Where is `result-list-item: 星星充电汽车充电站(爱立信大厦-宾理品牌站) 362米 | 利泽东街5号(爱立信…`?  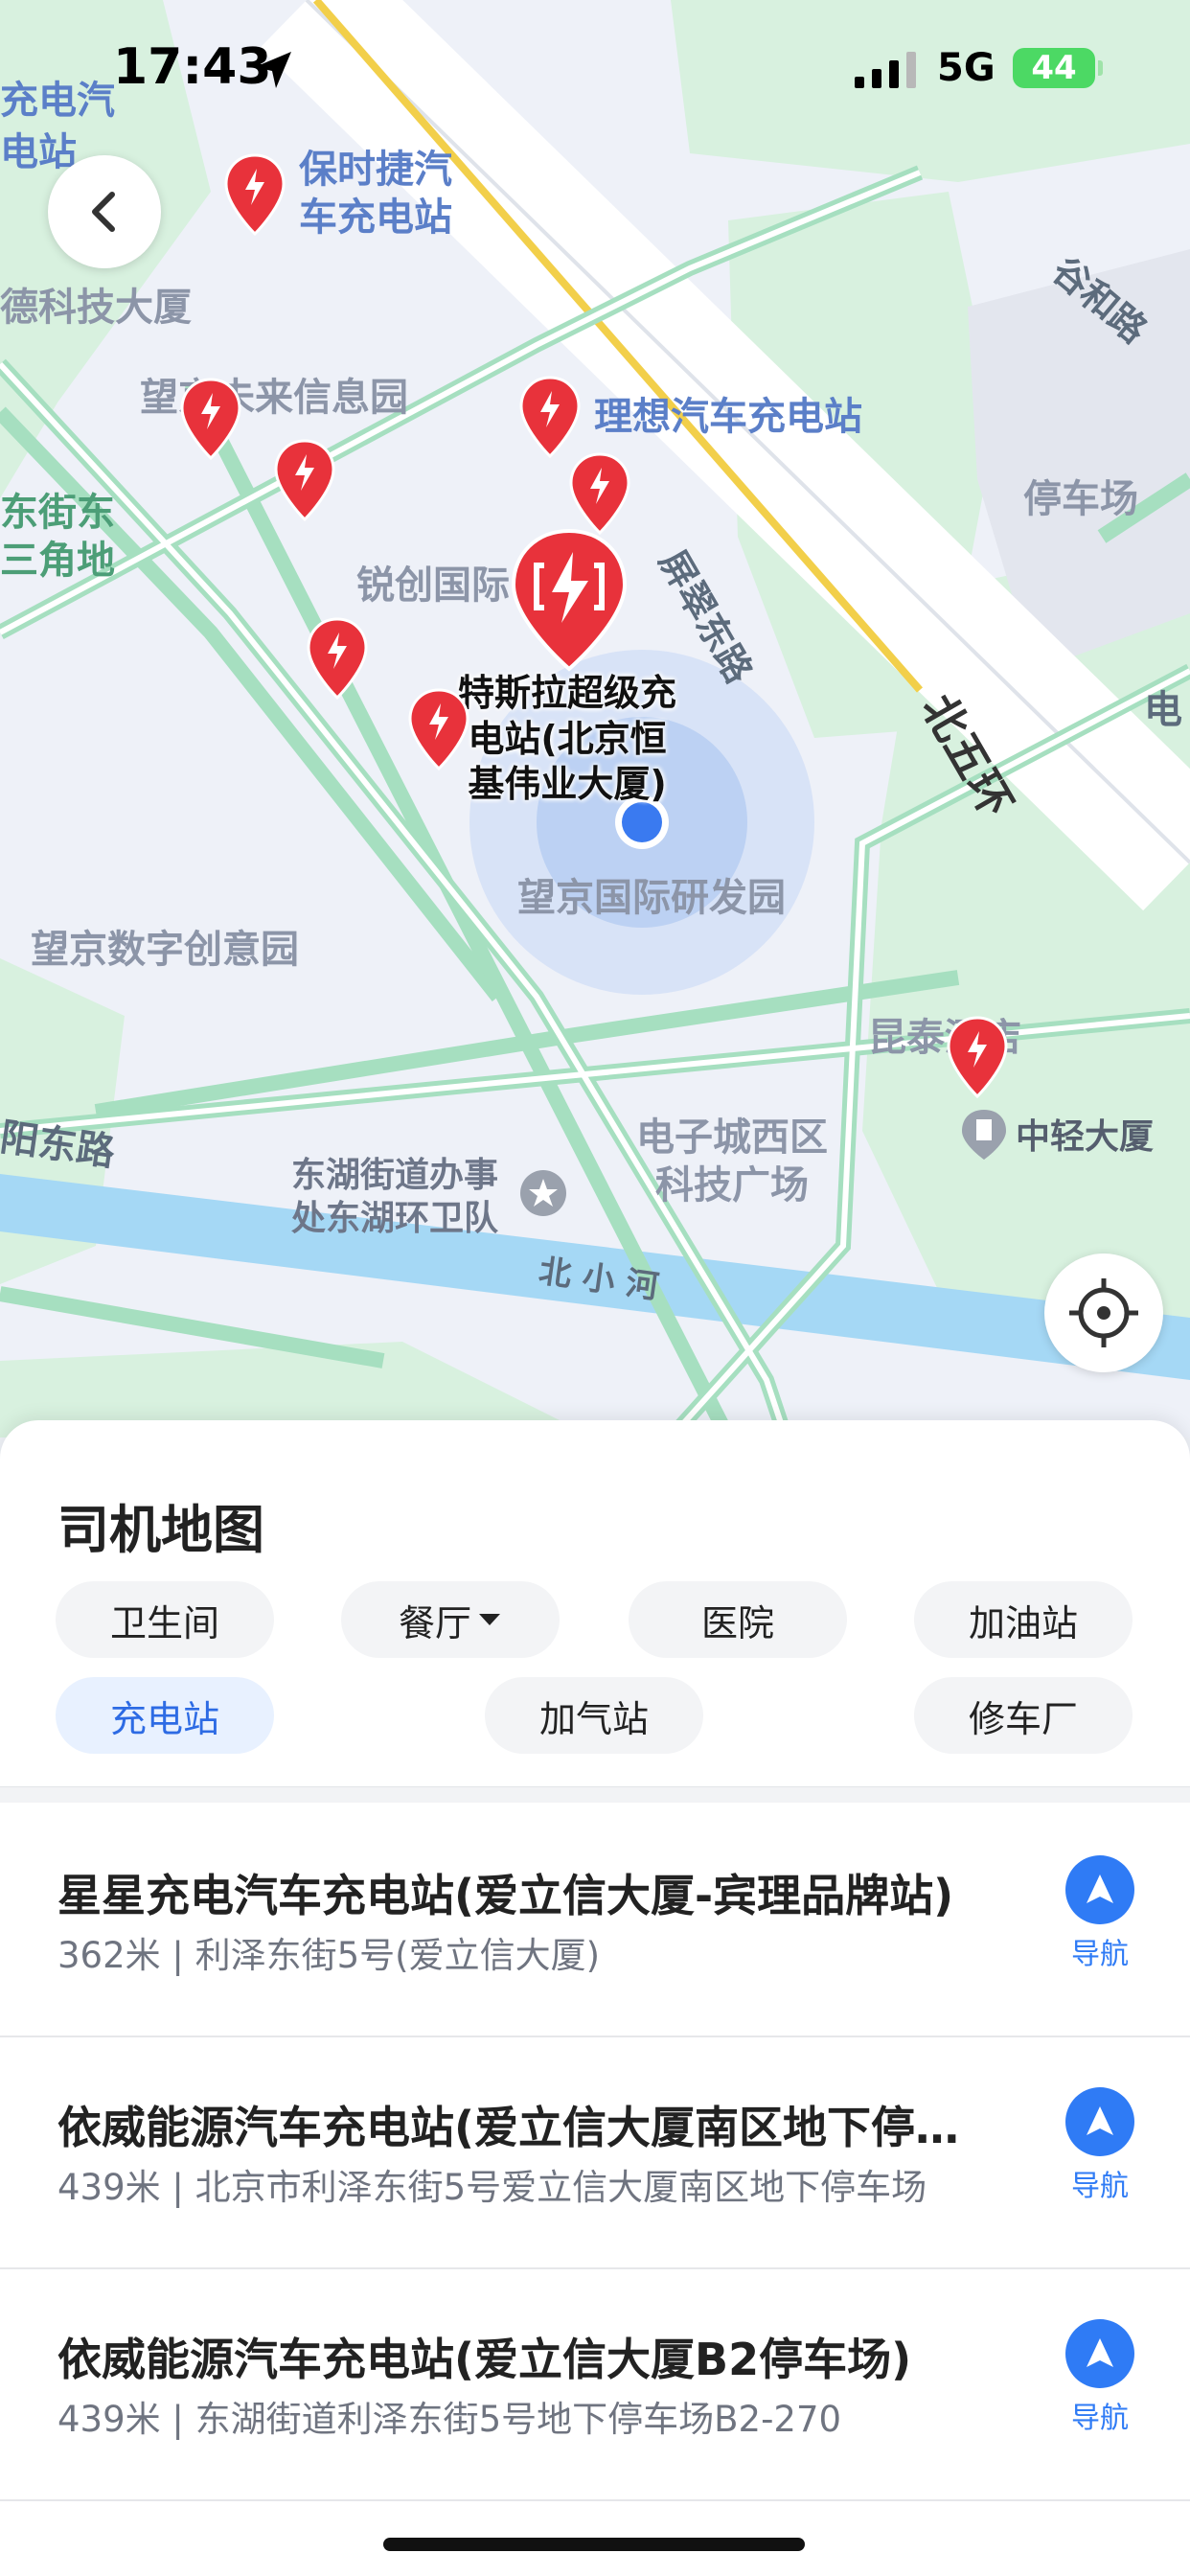 result-list-item: 星星充电汽车充电站(爱立信大厦-宾理品牌站) 362米 | 利泽东街5号(爱立信… is located at coordinates (595, 1920).